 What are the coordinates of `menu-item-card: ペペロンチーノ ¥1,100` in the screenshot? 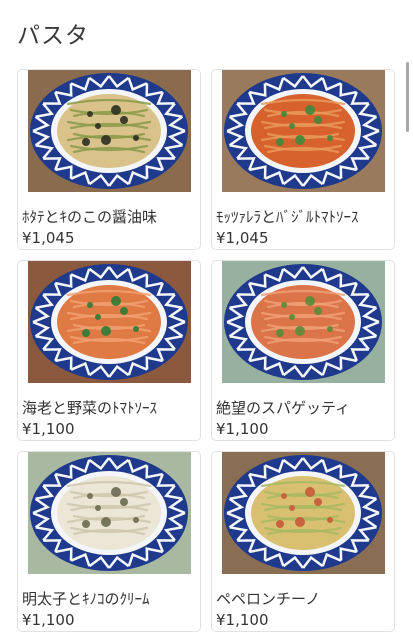 It's located at (303, 541).